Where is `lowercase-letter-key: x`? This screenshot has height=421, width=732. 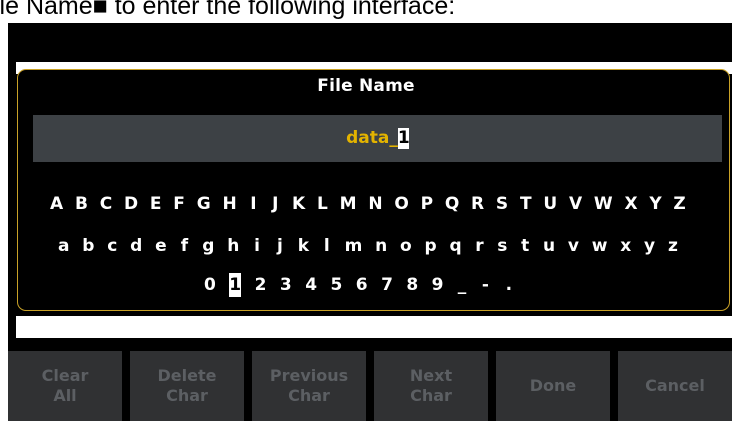 lowercase-letter-key: x is located at coordinates (625, 246).